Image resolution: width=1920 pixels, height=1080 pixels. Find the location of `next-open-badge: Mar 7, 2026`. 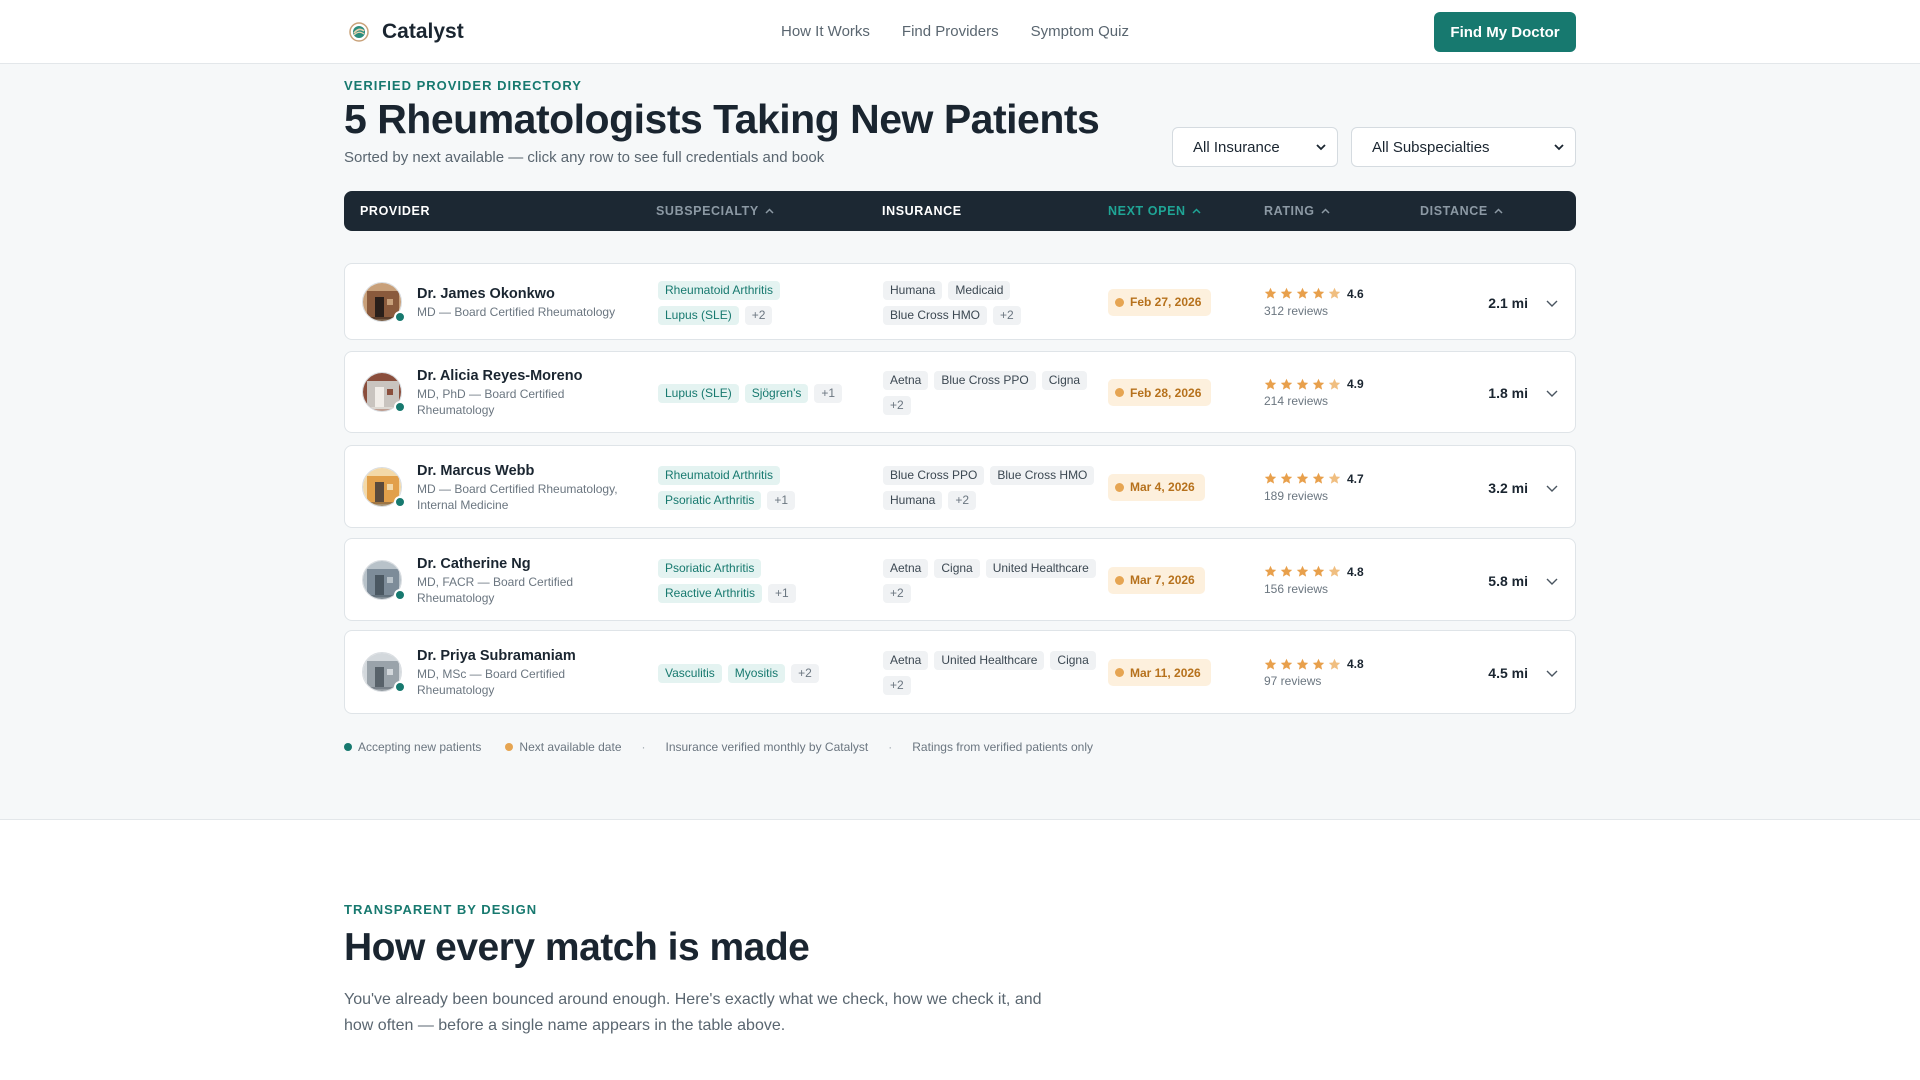

next-open-badge: Mar 7, 2026 is located at coordinates (1156, 580).